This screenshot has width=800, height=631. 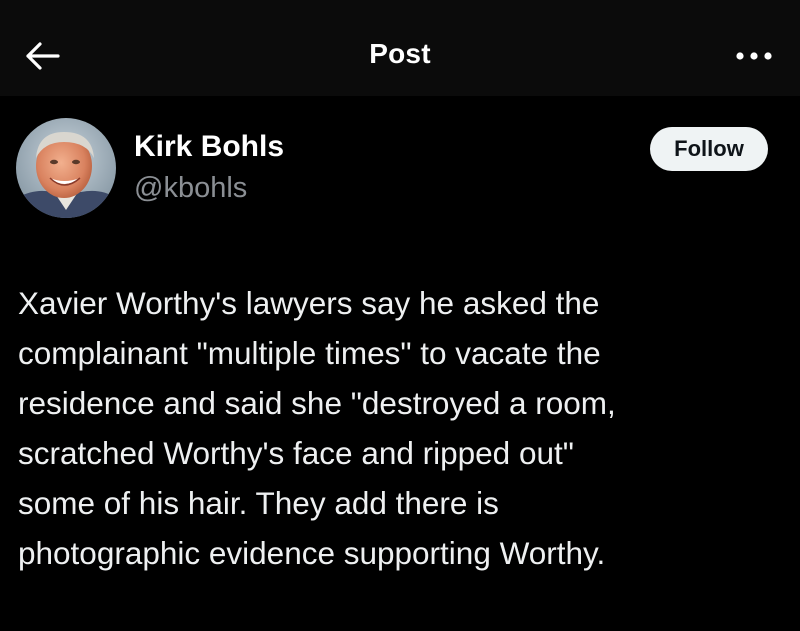 What do you see at coordinates (709, 149) in the screenshot?
I see `follow-button: Follow` at bounding box center [709, 149].